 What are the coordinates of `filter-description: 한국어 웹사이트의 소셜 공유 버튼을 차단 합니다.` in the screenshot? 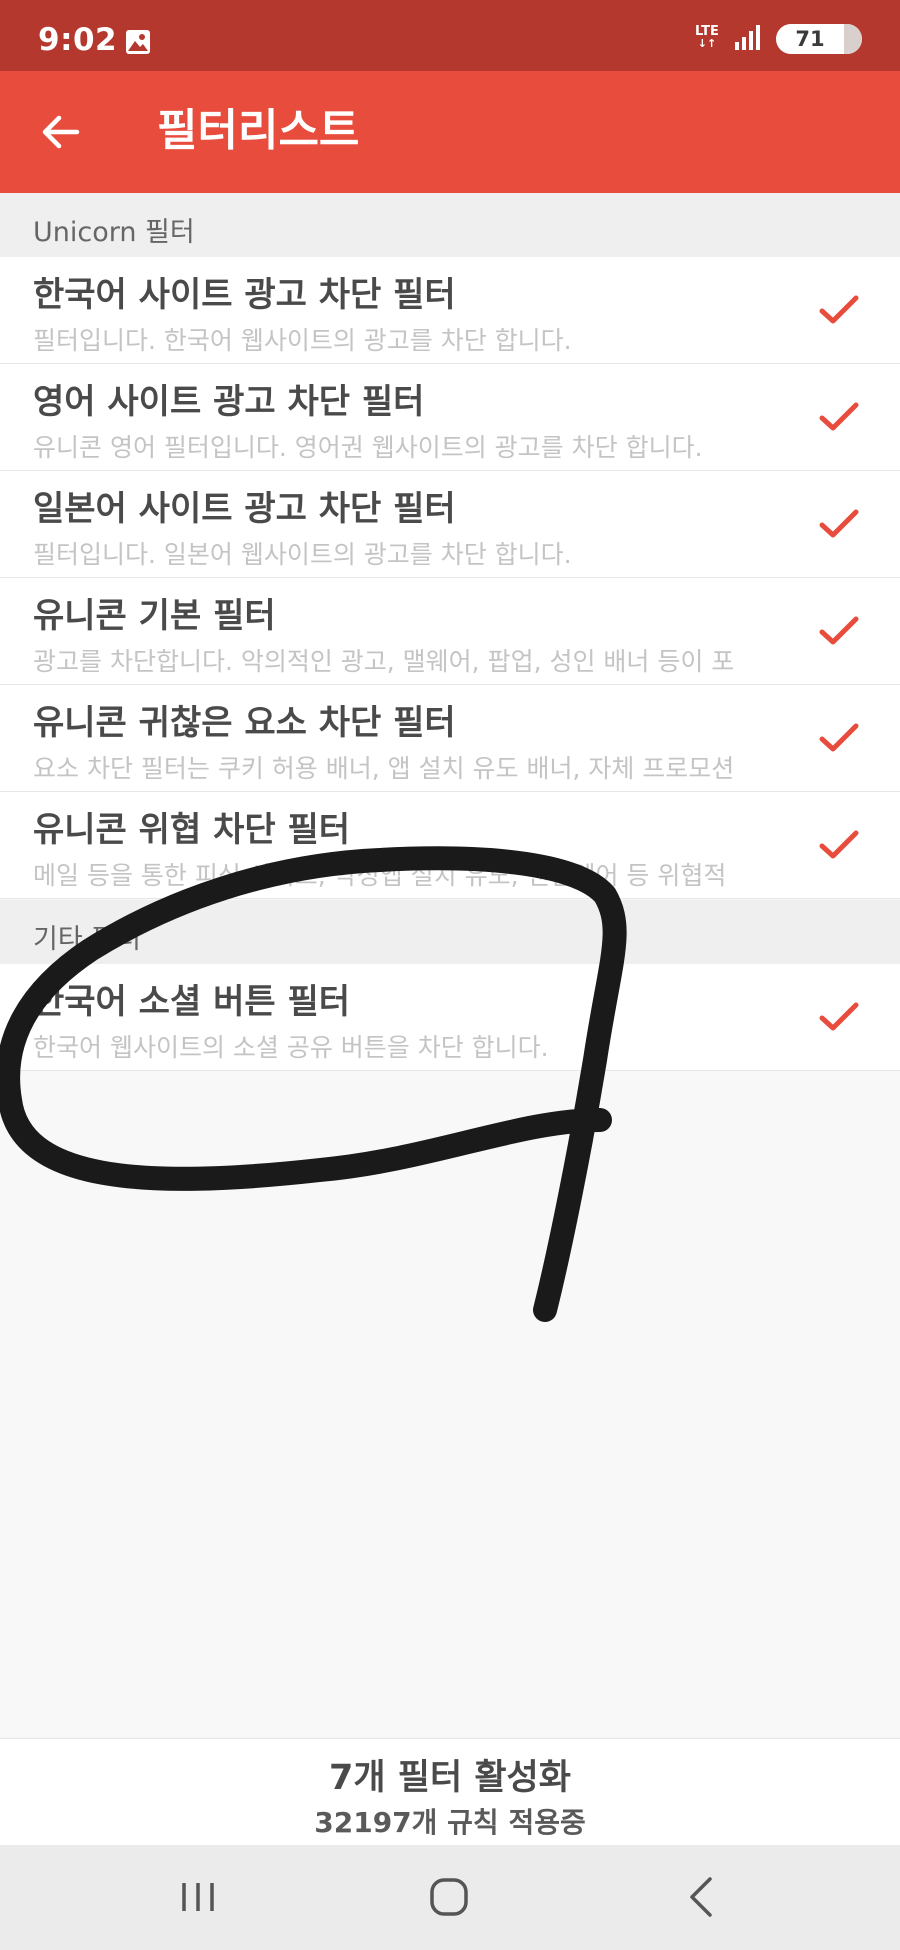 It's located at (291, 1047).